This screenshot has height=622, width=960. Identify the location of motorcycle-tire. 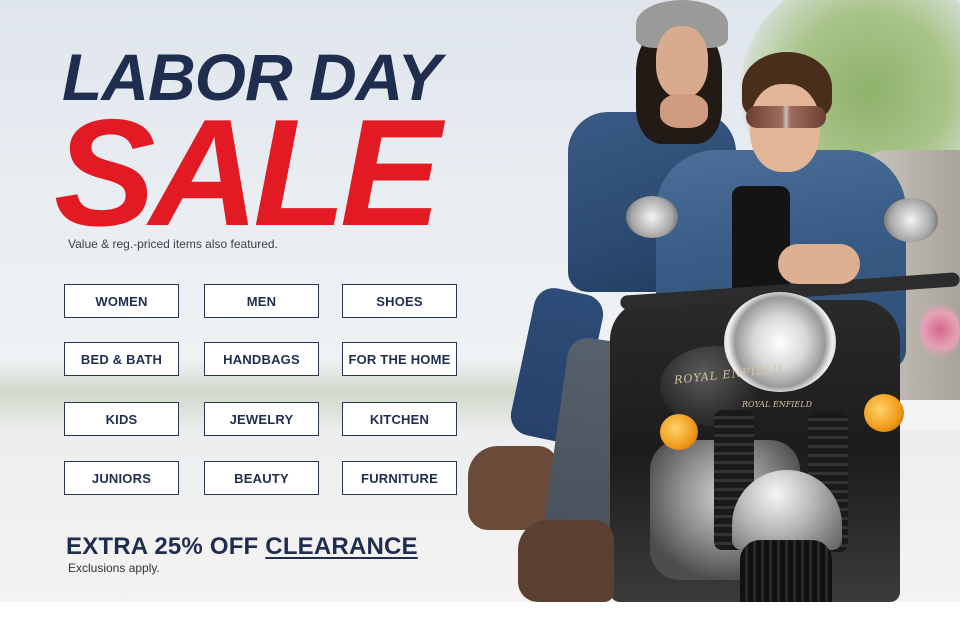
(786, 571).